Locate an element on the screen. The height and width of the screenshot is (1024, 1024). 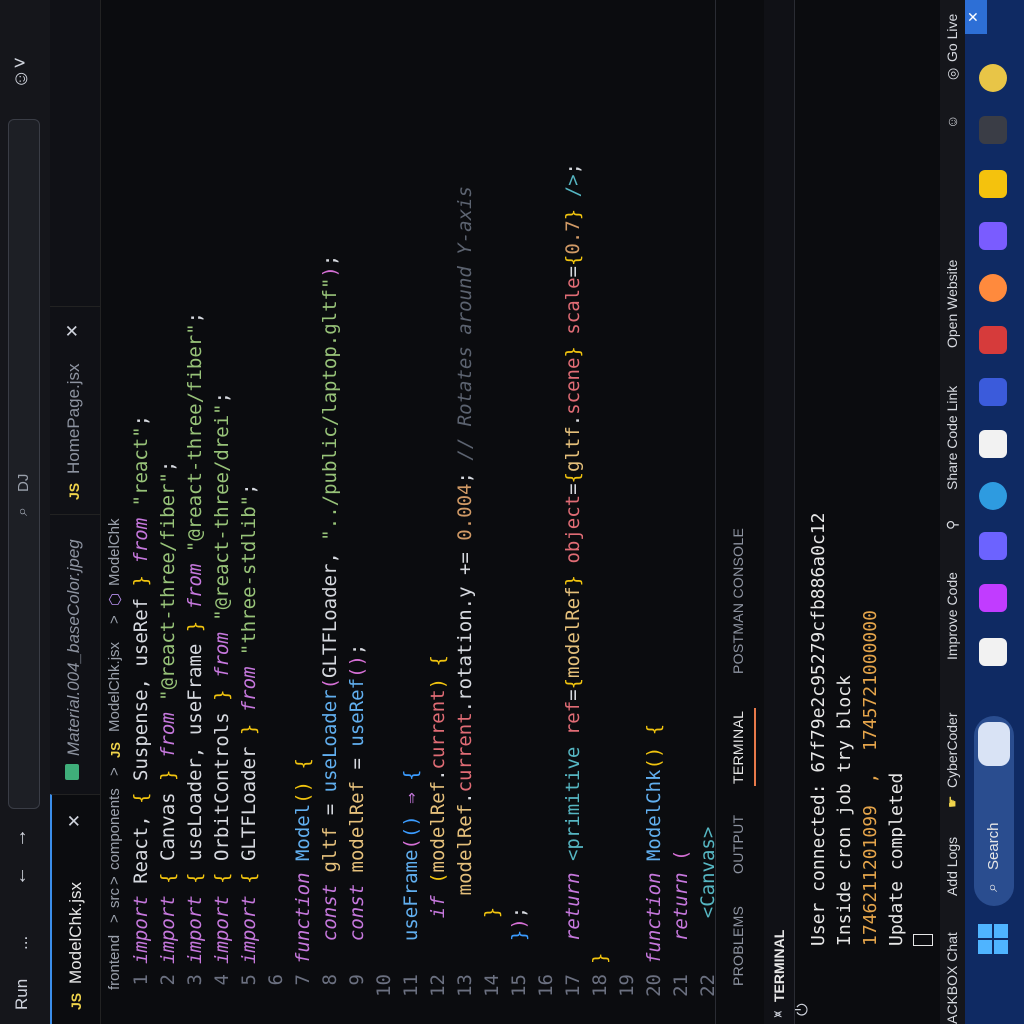
terminal-line: Update completed is located at coordinates (896, 859).